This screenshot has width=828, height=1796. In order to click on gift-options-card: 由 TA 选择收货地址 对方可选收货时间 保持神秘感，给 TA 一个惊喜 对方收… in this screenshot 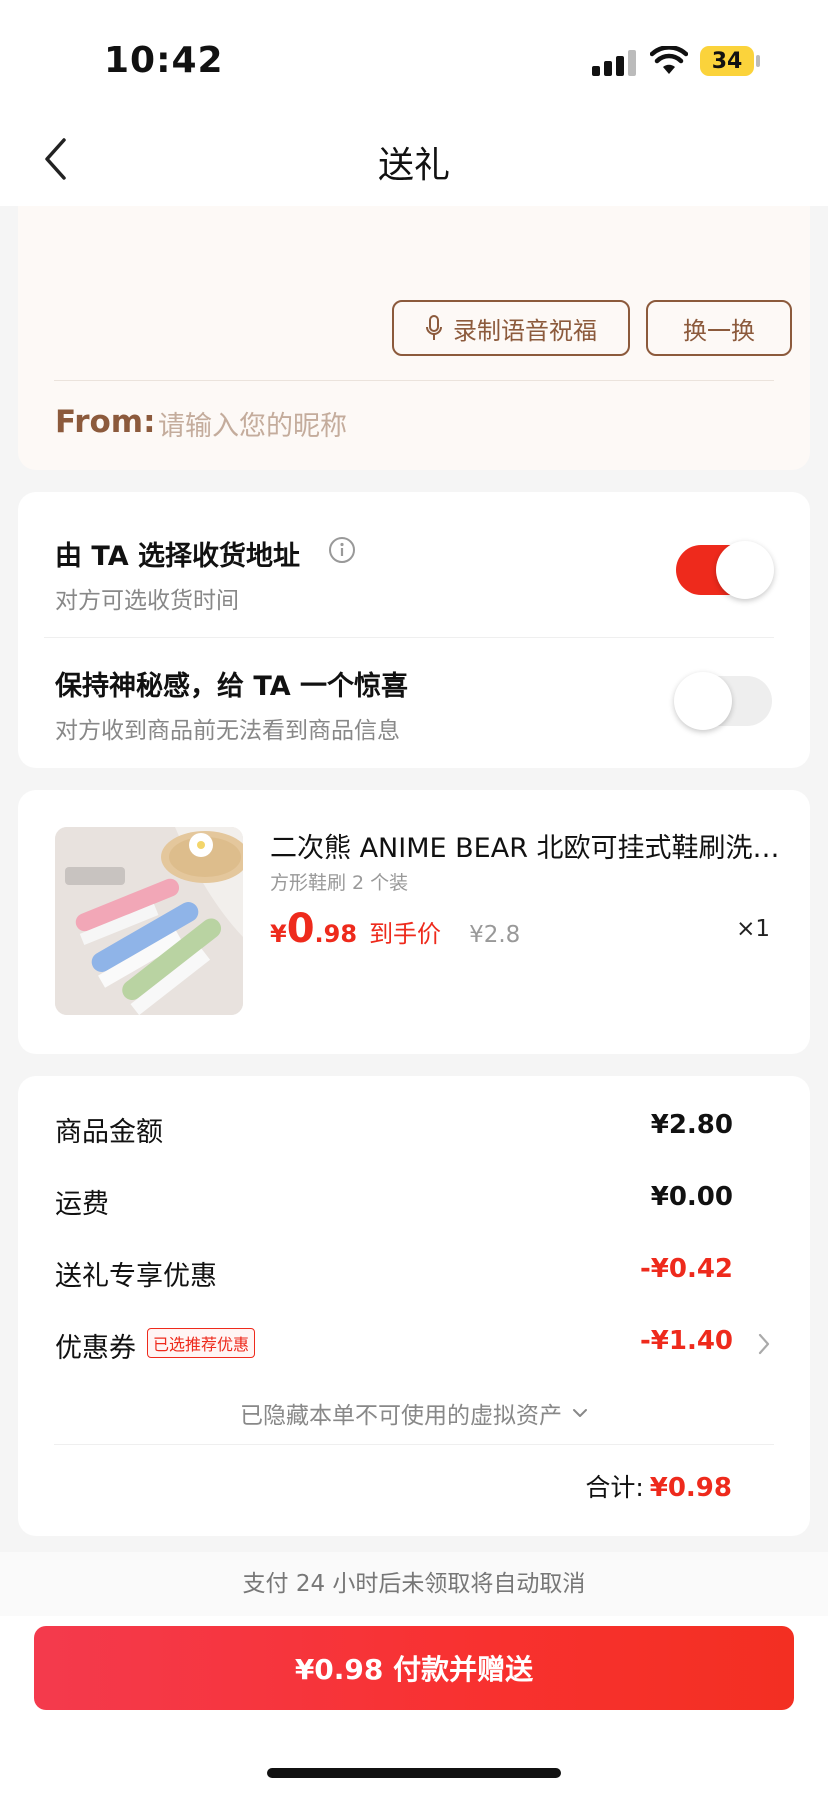, I will do `click(414, 630)`.